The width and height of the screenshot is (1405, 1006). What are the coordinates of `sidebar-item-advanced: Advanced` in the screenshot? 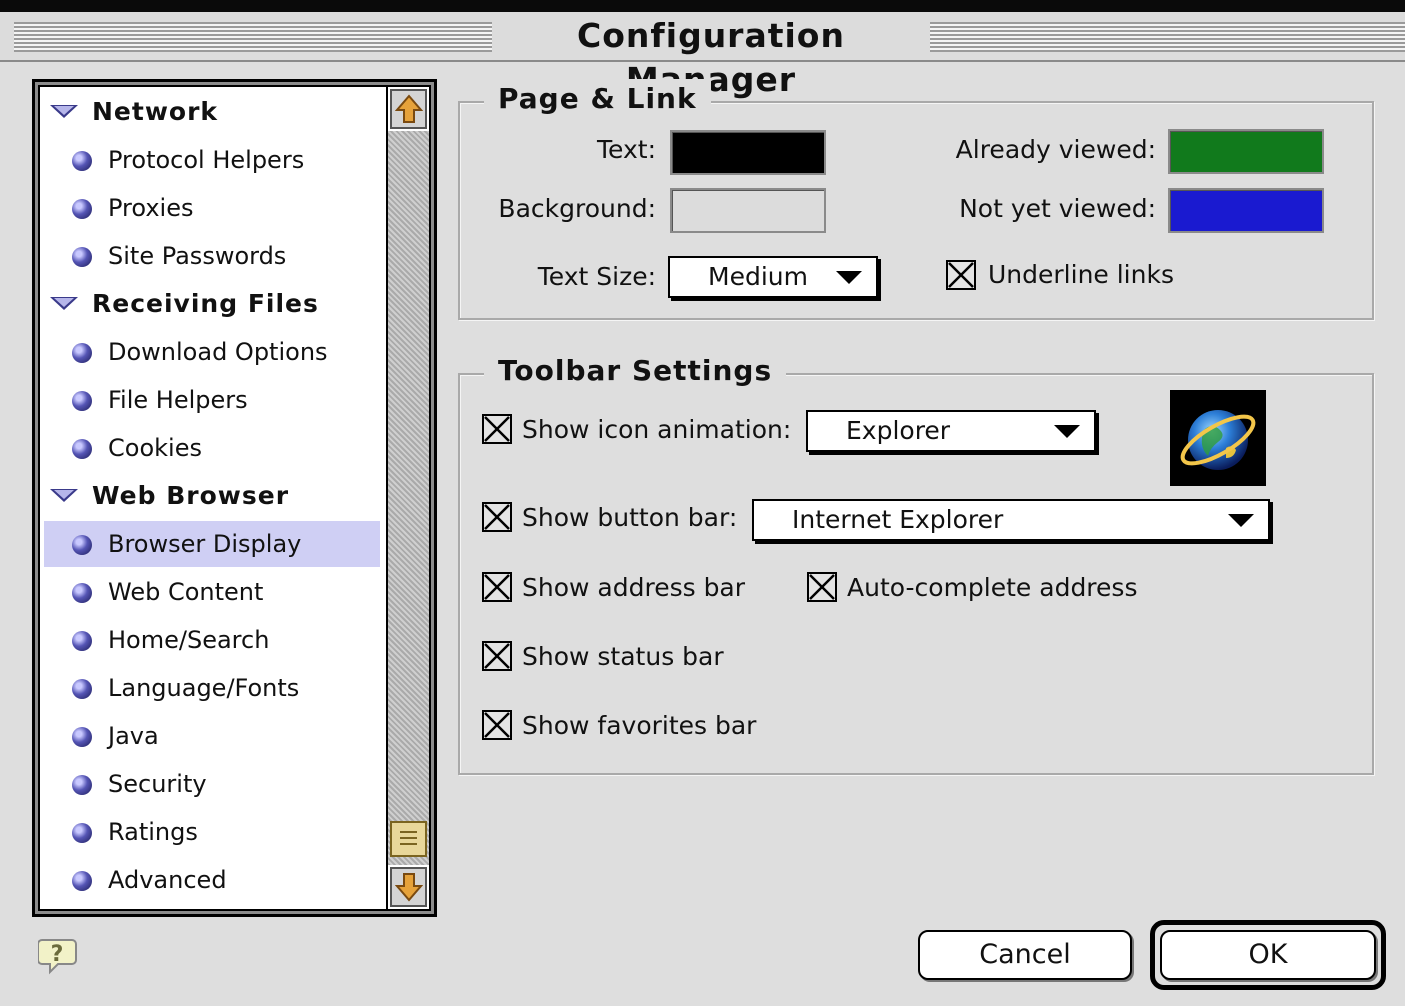 It's located at (212, 880).